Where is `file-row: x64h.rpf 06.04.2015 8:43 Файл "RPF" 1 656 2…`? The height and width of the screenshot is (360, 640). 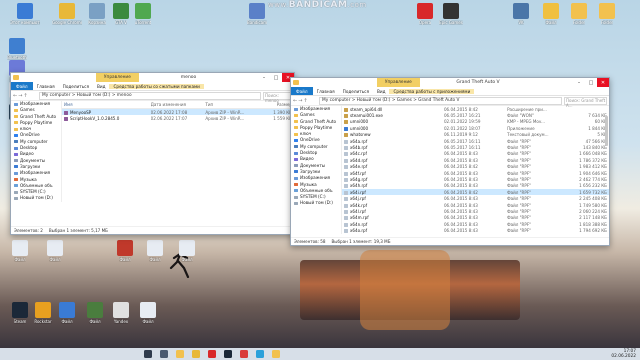
file-row: x64h.rpf 06.04.2015 8:43 Файл "RPF" 1 656 2… is located at coordinates (475, 186).